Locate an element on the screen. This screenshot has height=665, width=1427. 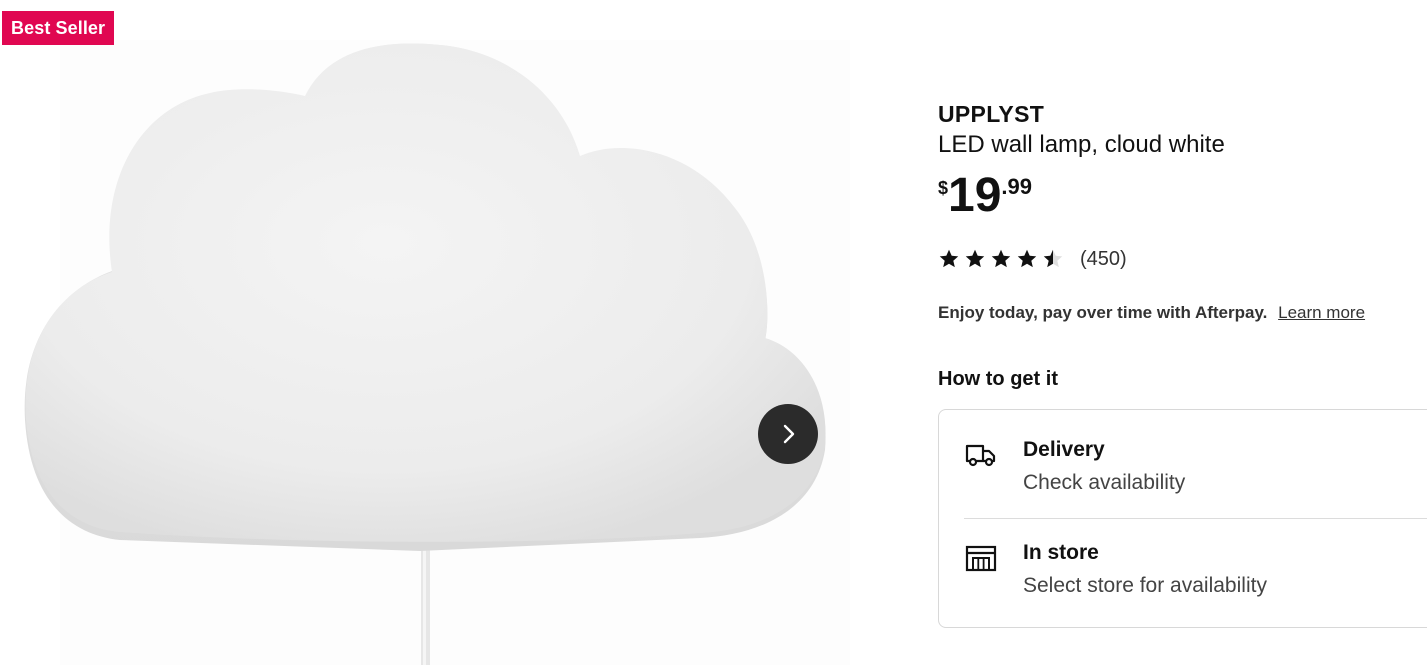
review-count: (450) is located at coordinates (1103, 258).